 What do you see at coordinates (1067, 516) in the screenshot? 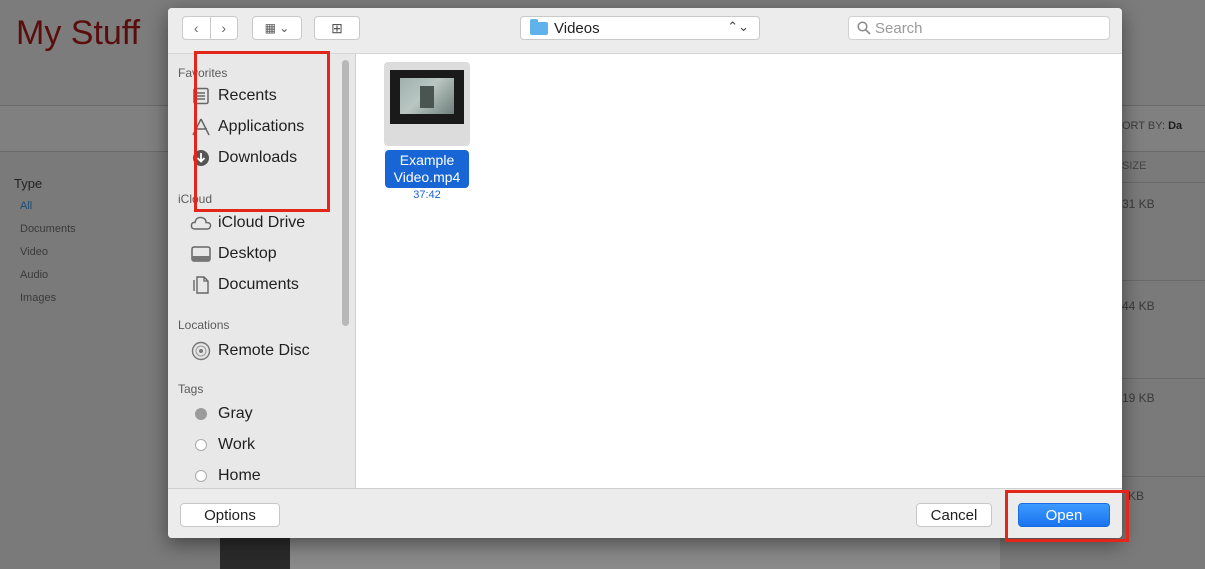
I see `open-button-highlight-annotation` at bounding box center [1067, 516].